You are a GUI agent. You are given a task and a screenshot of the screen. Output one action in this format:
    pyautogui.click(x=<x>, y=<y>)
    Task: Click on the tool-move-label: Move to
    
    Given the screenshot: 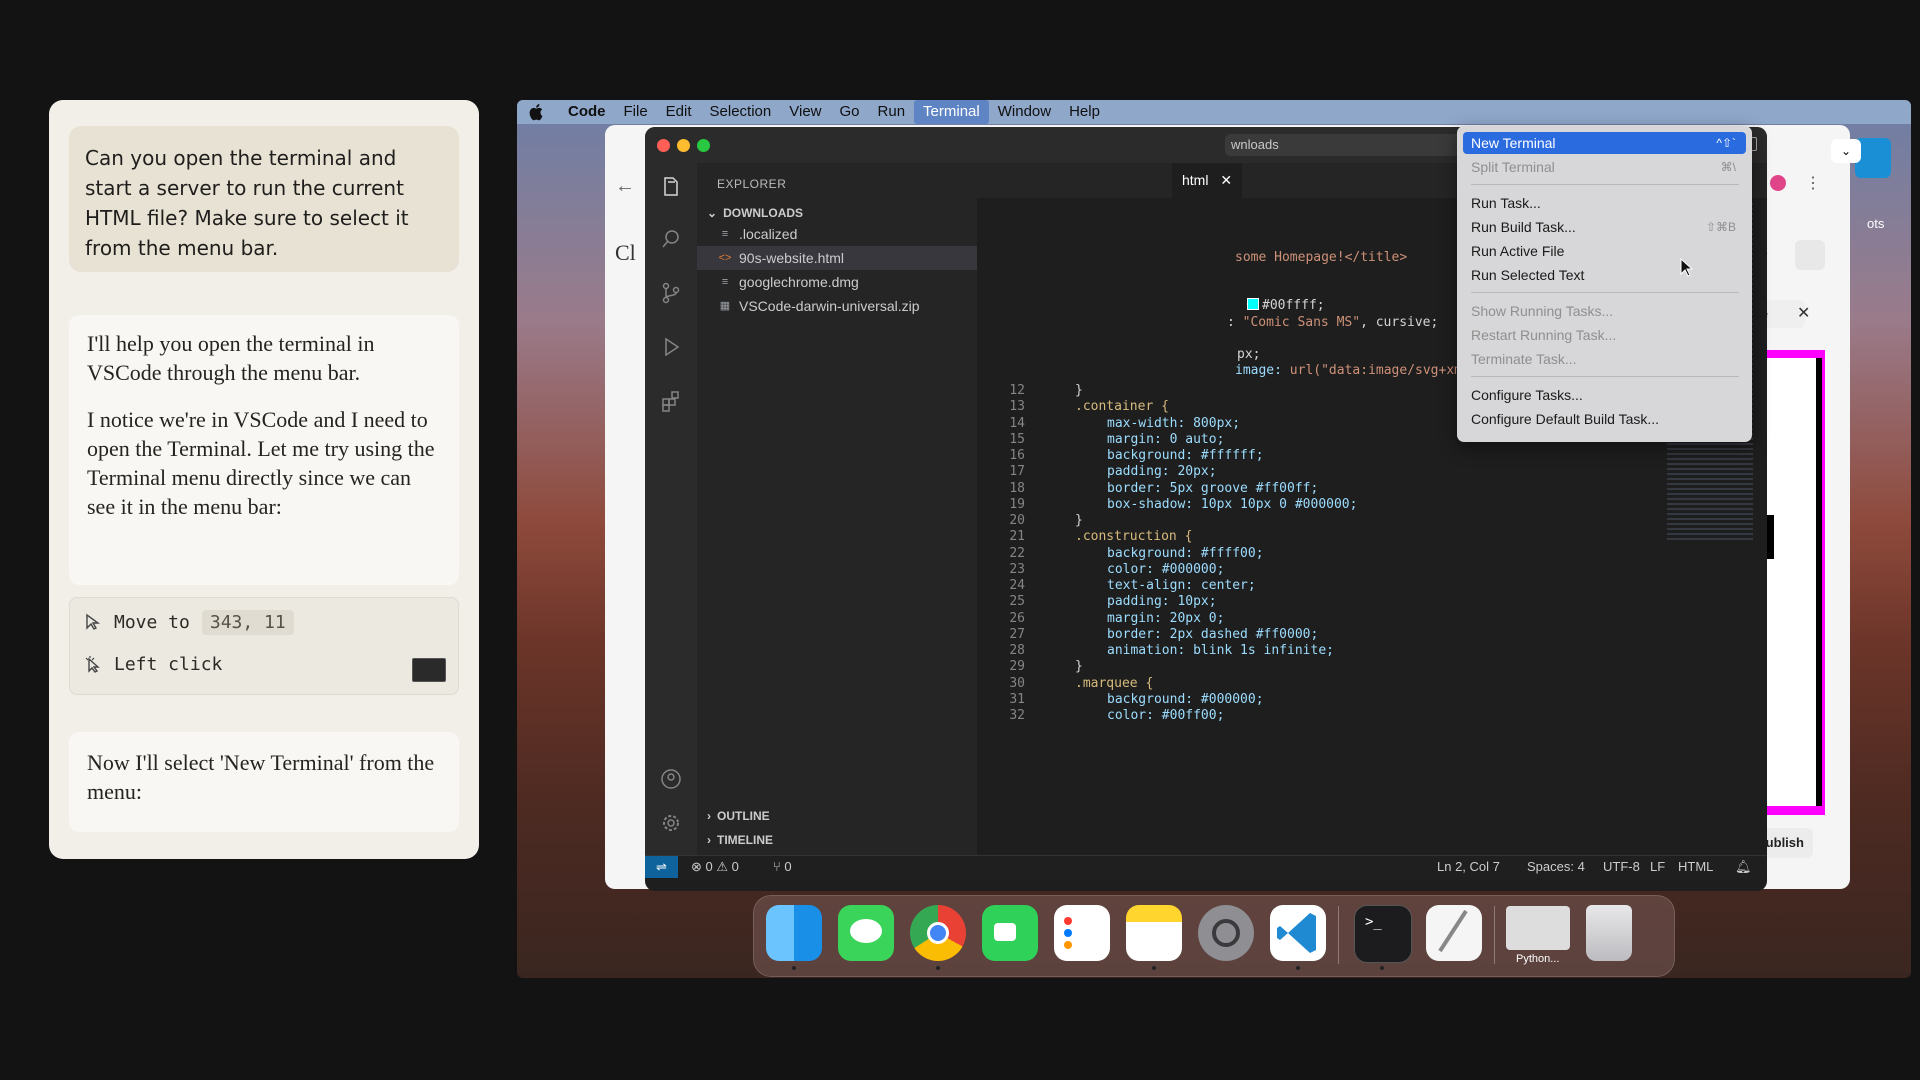 What is the action you would take?
    pyautogui.click(x=152, y=622)
    